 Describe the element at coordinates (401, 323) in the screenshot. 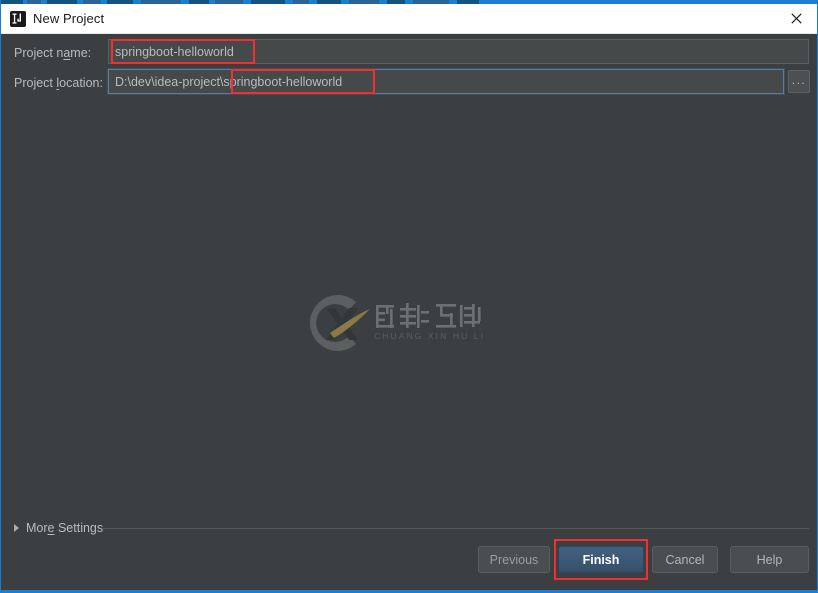

I see `watermark-logo: CHUANG XIN HU LIAN` at that location.